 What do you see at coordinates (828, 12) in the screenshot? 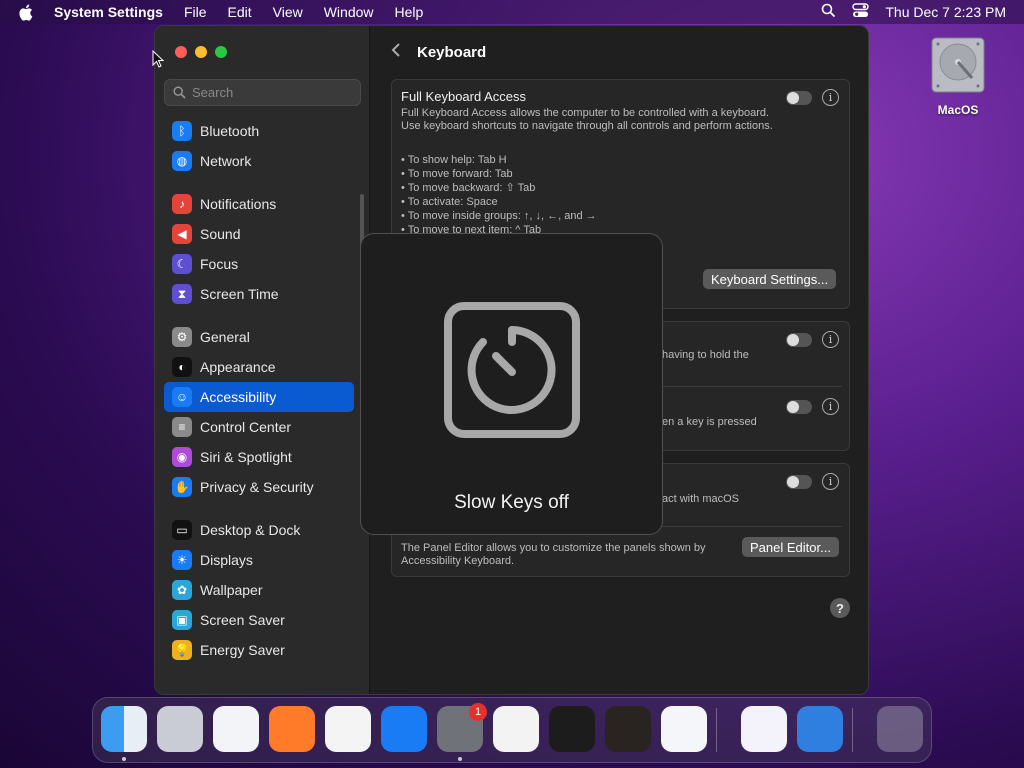
I see `spotlight-search-icon` at bounding box center [828, 12].